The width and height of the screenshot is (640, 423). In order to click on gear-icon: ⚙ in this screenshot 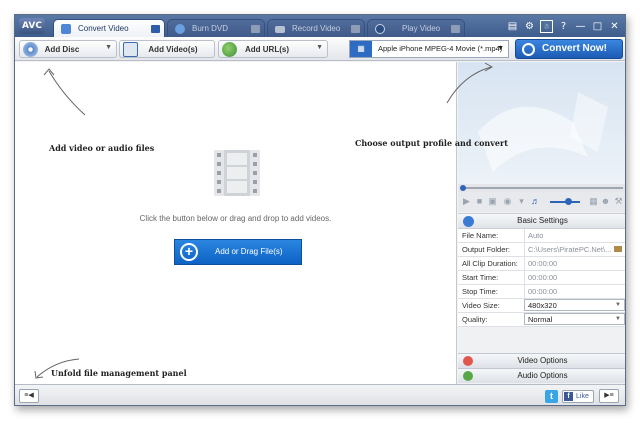, I will do `click(529, 26)`.